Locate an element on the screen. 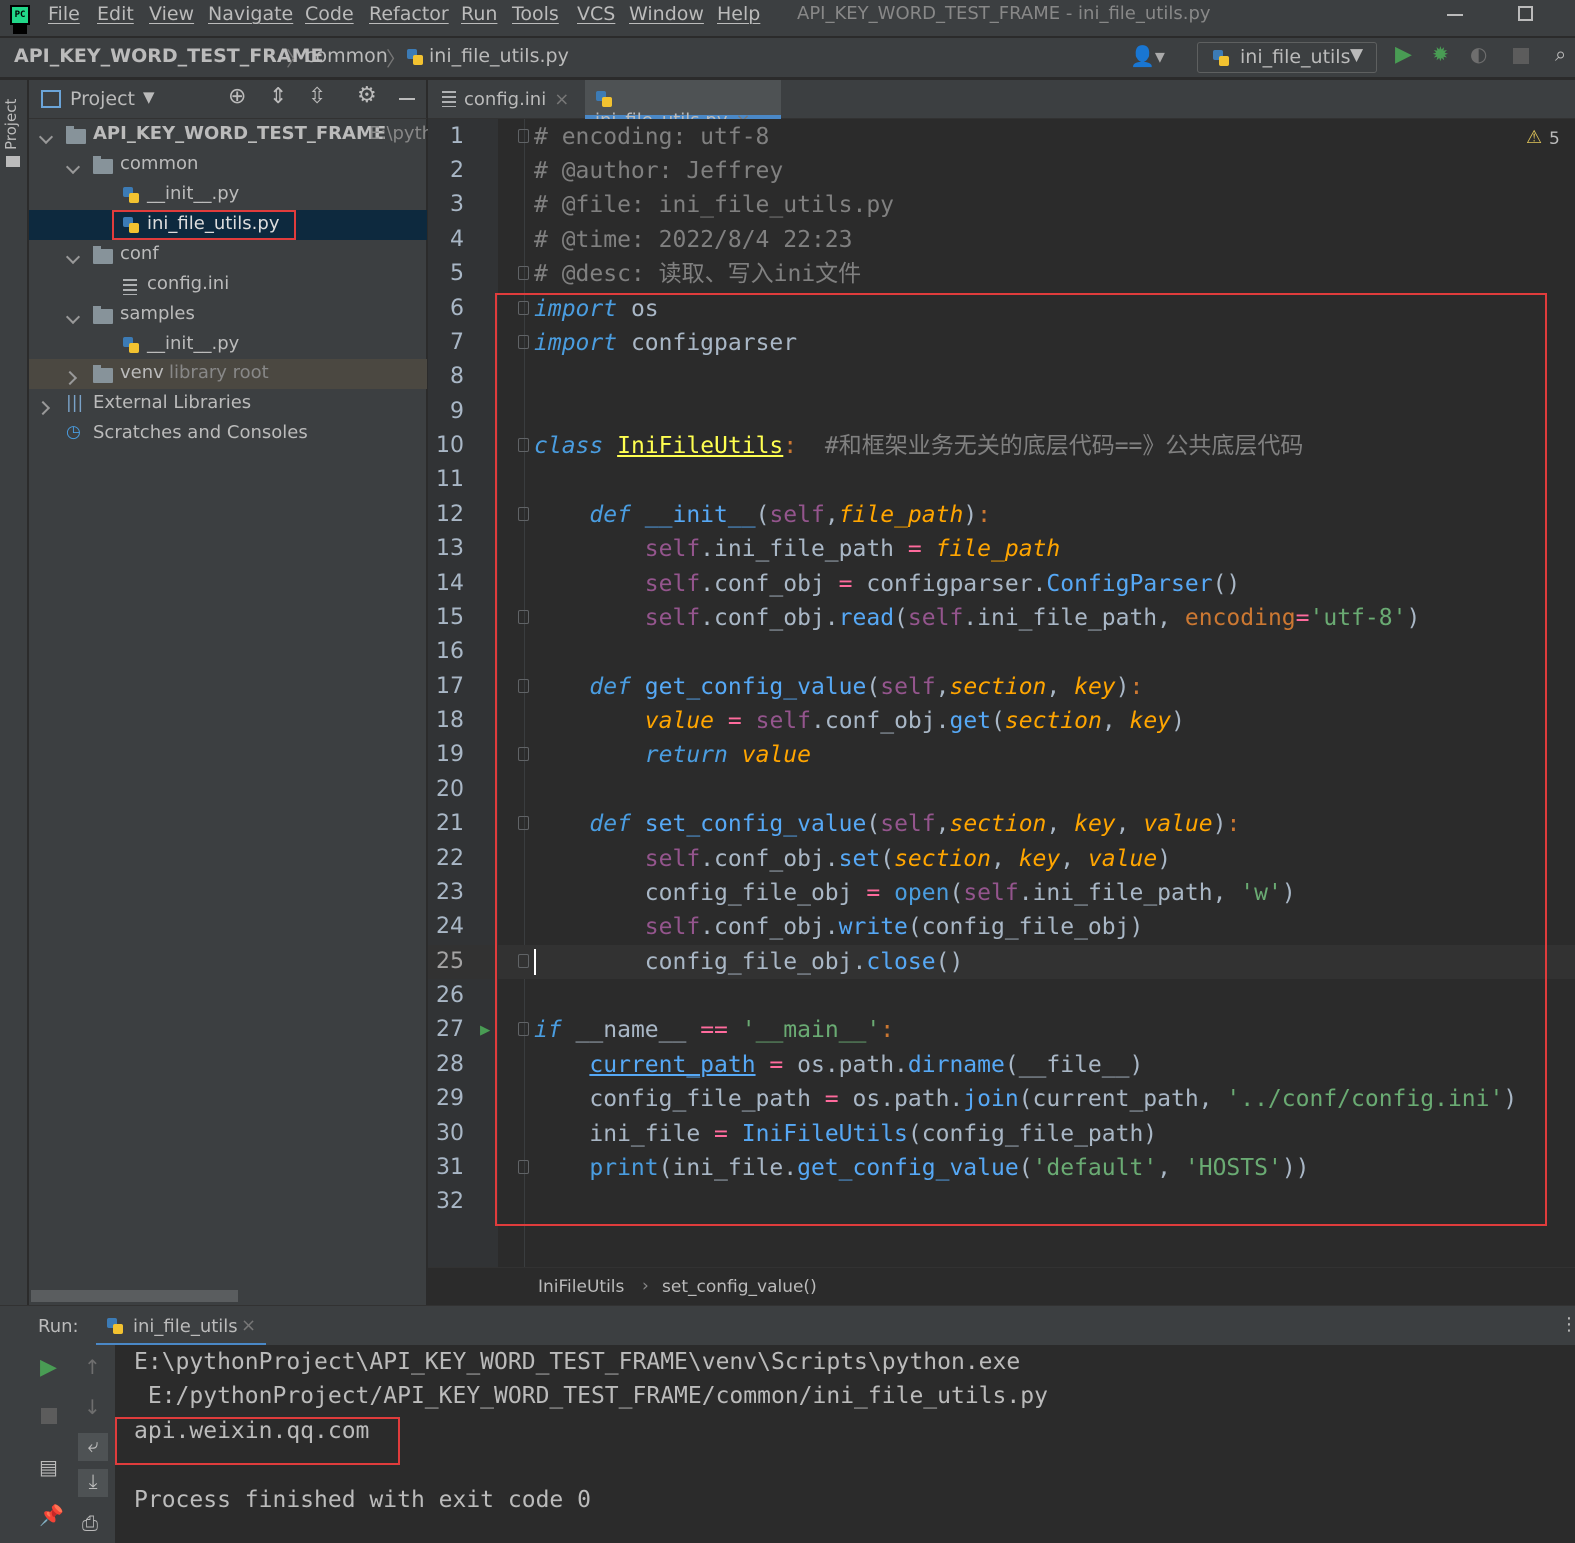 The width and height of the screenshot is (1575, 1543). tree-item-external-libraries: ||| External Libraries is located at coordinates (228, 404).